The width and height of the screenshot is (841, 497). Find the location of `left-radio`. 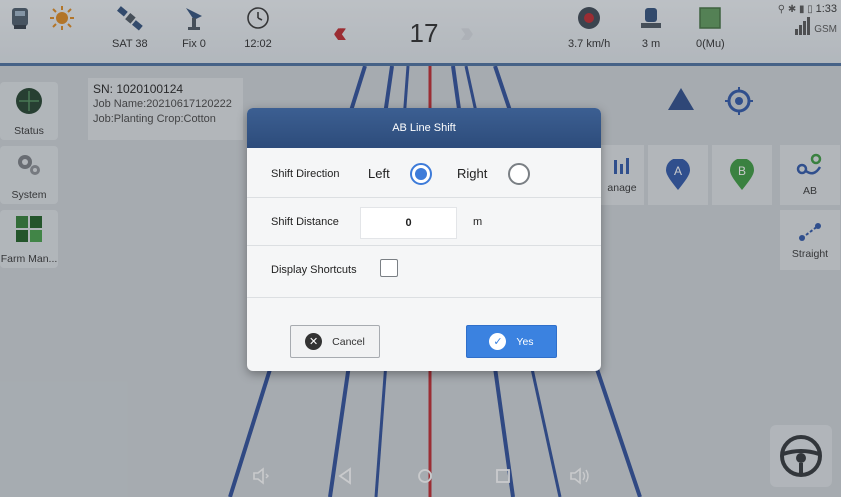

left-radio is located at coordinates (421, 174).